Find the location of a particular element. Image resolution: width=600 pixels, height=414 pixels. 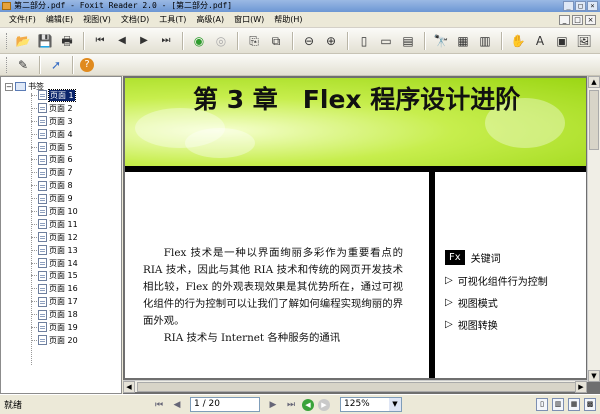

vertical-rule is located at coordinates (432, 275).